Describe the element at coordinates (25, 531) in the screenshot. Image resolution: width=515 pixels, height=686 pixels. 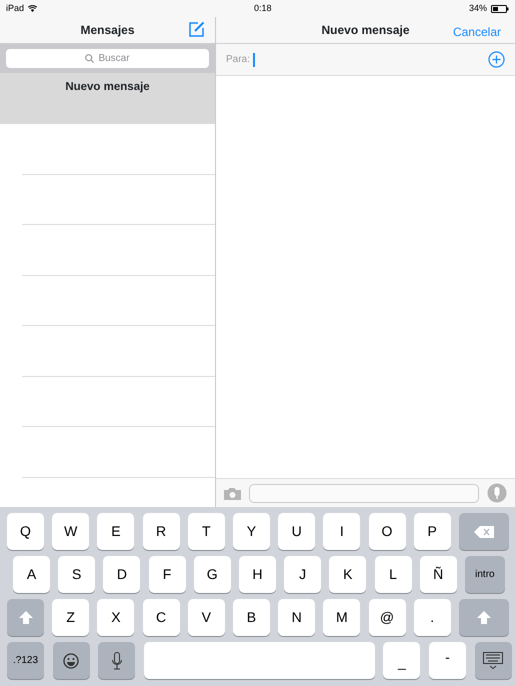
I see `key: Q` at that location.